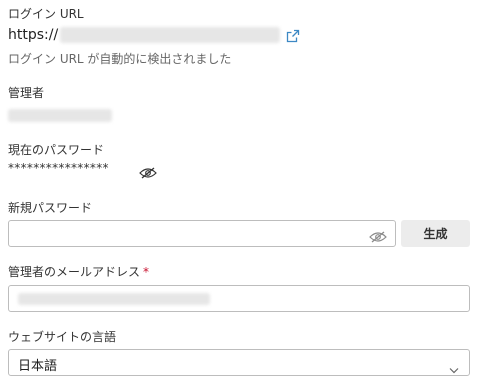  What do you see at coordinates (56, 150) in the screenshot?
I see `current-password-label: 現在のパスワード` at bounding box center [56, 150].